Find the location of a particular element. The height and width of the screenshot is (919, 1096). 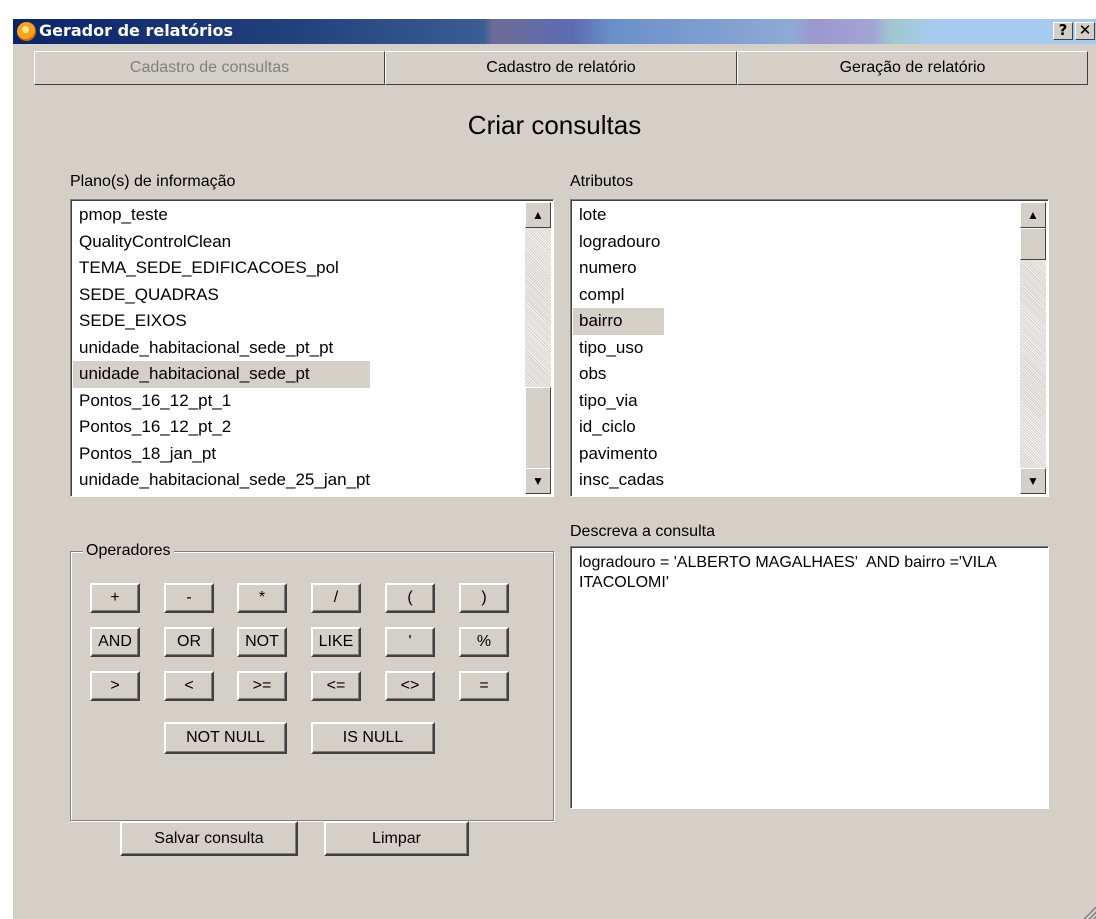

op-greater-equal-button: >= is located at coordinates (262, 686).